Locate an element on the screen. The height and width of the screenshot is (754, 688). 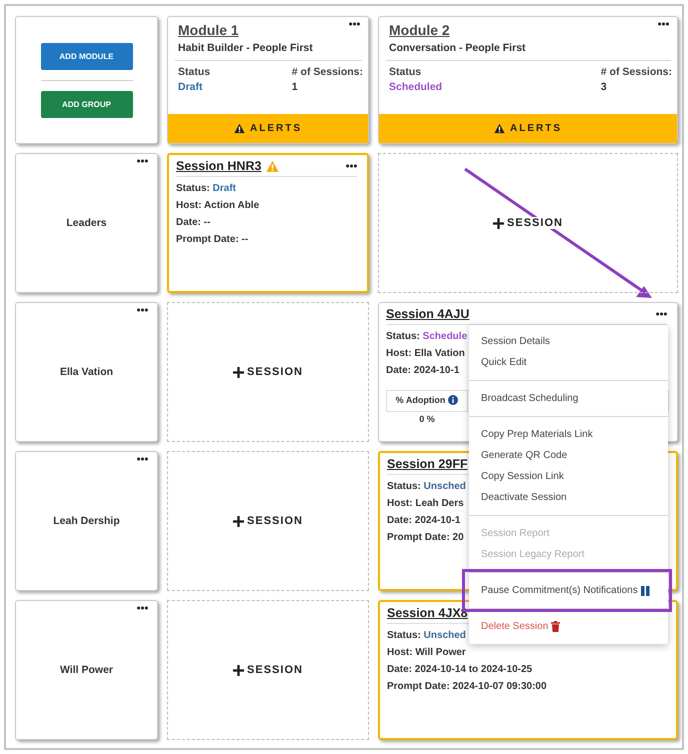
adoption-value: 0 % is located at coordinates (427, 419).